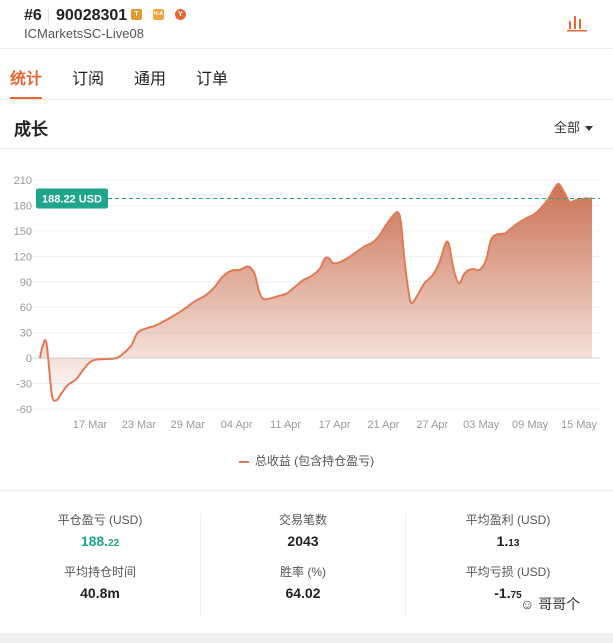  I want to click on tab-stats: 统计, so click(26, 77).